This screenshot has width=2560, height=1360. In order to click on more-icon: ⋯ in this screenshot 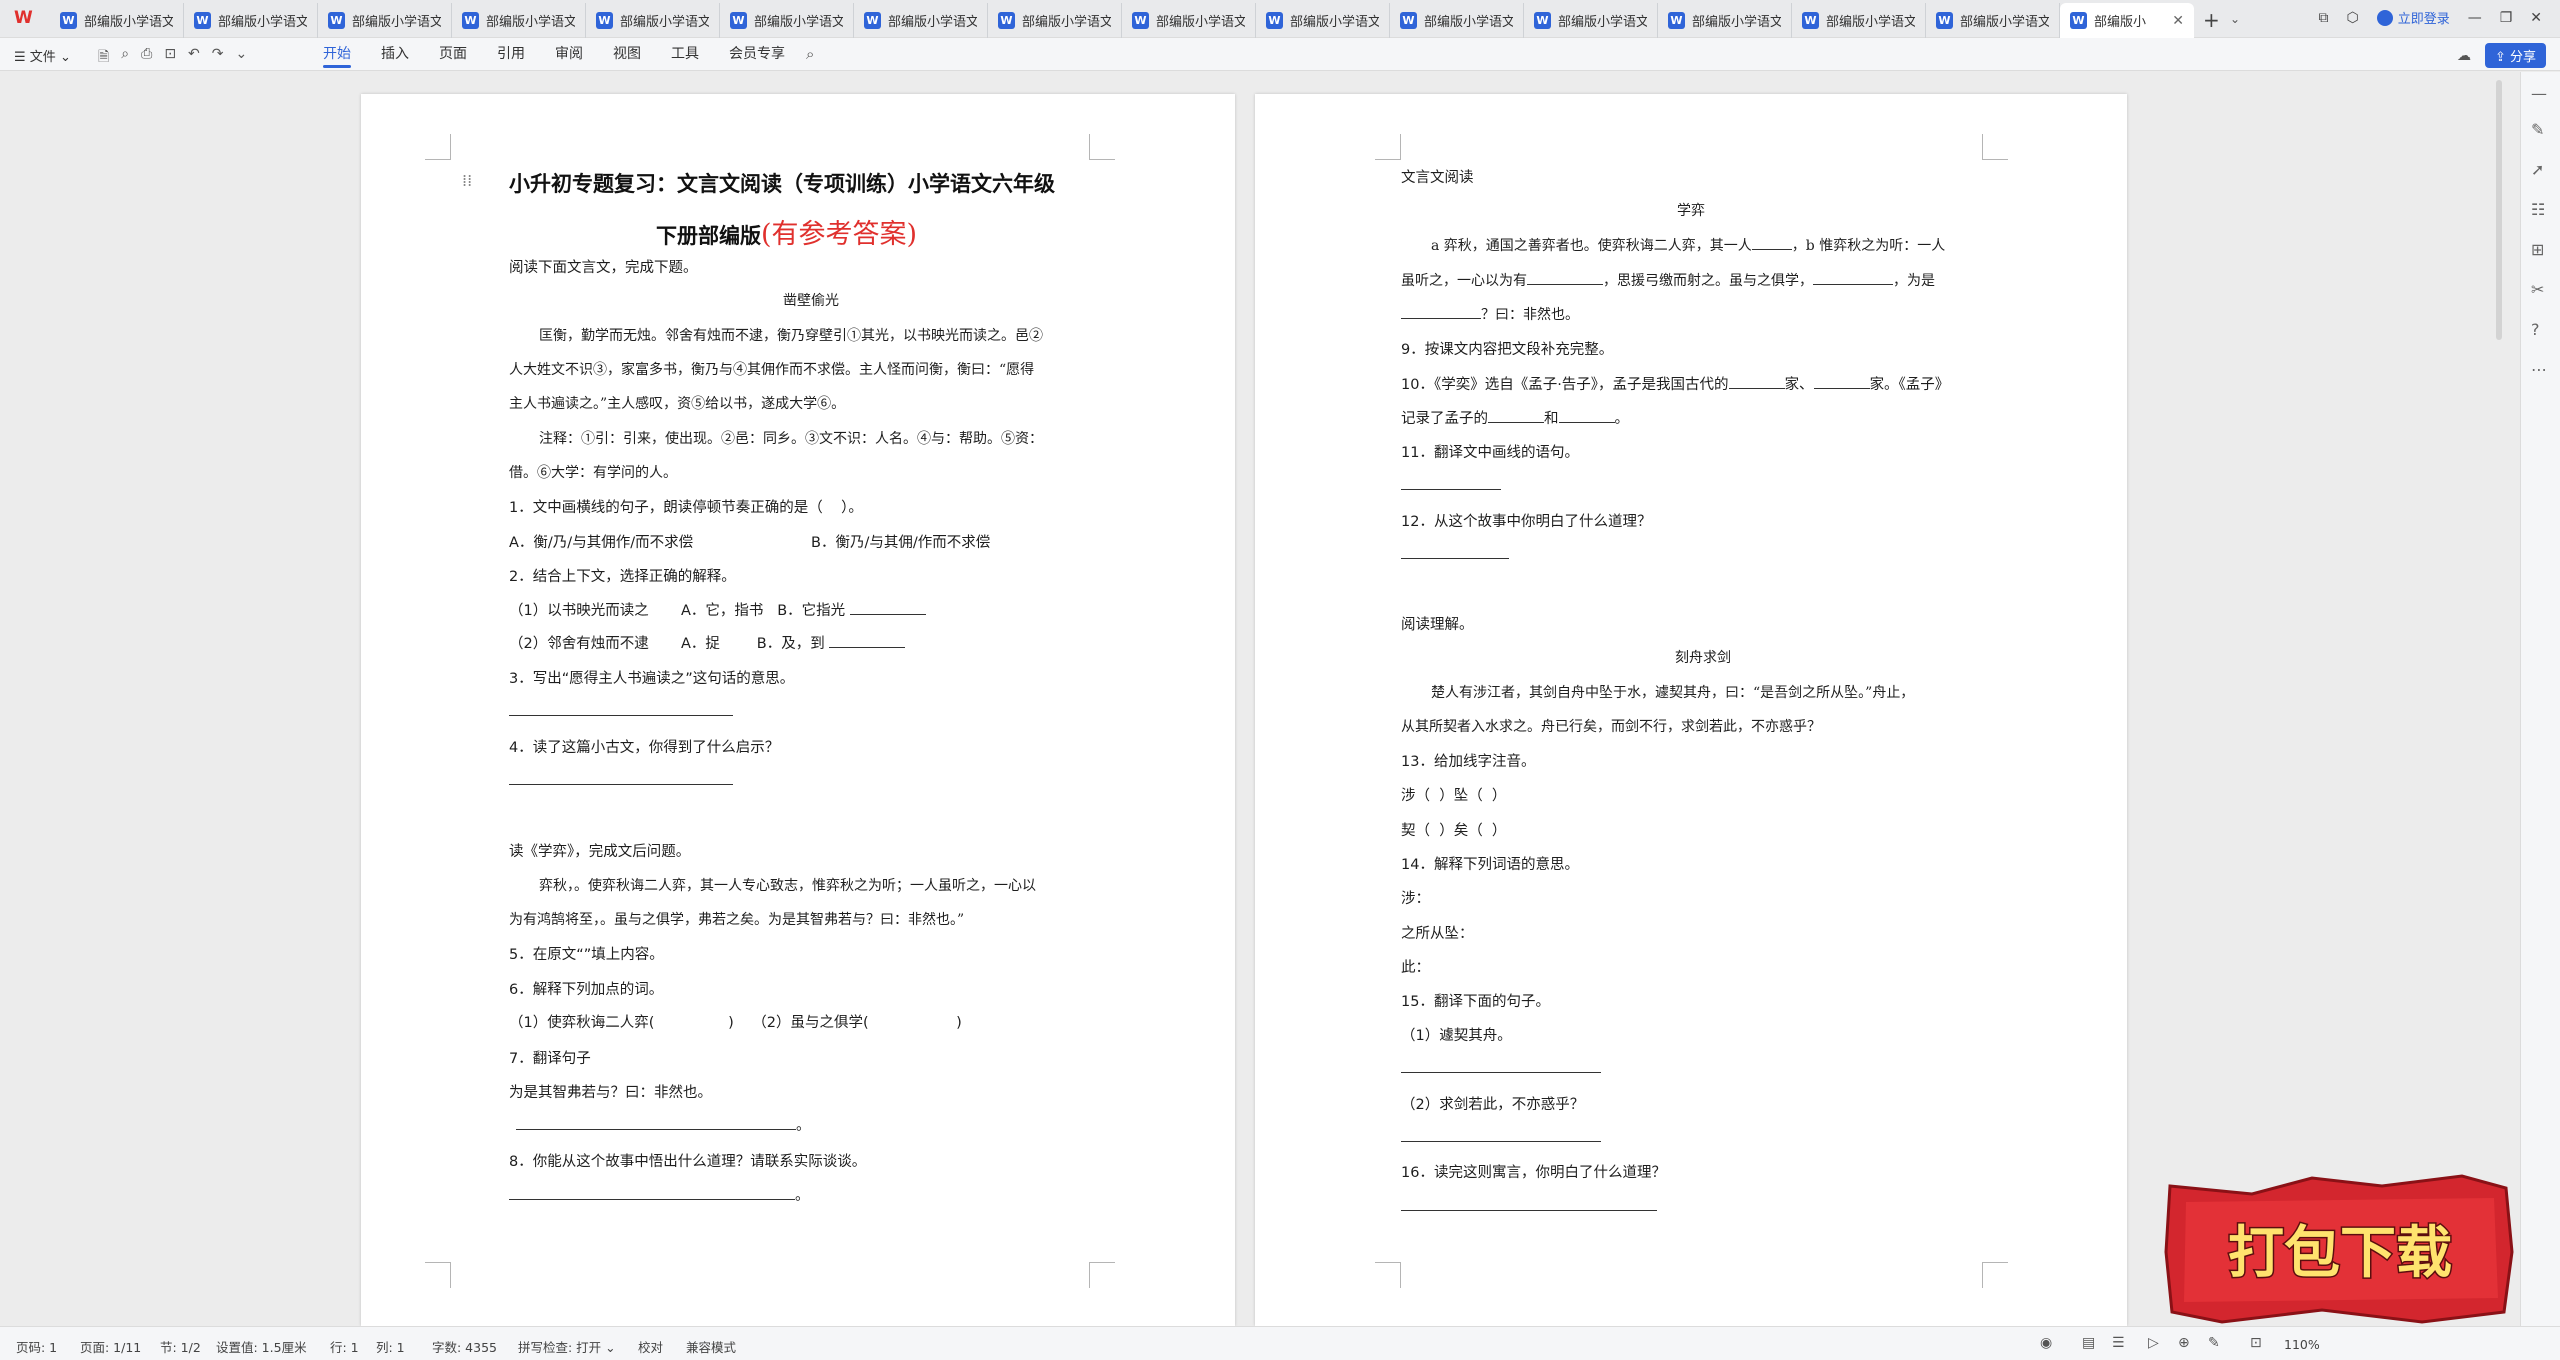, I will do `click(2539, 369)`.